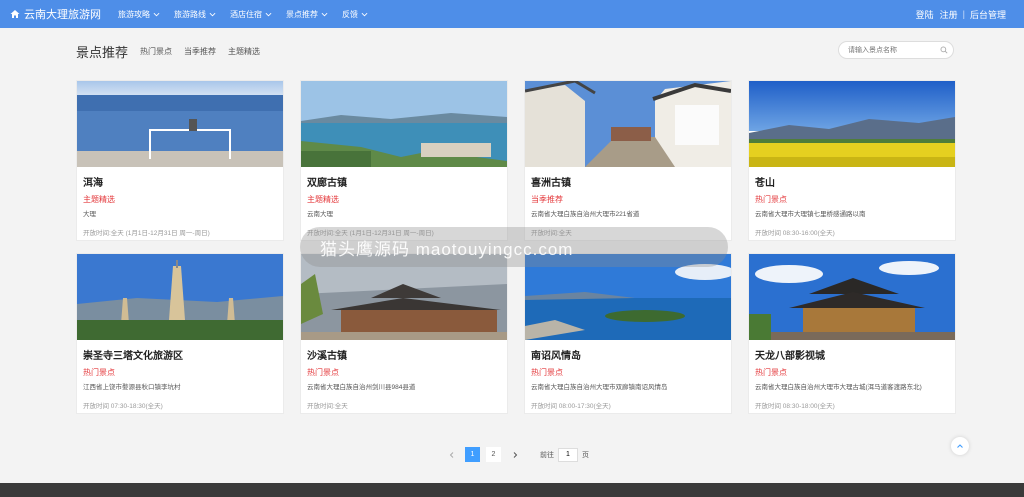 This screenshot has width=1024, height=497. I want to click on nav-item-label: 旅游攻略, so click(134, 14).